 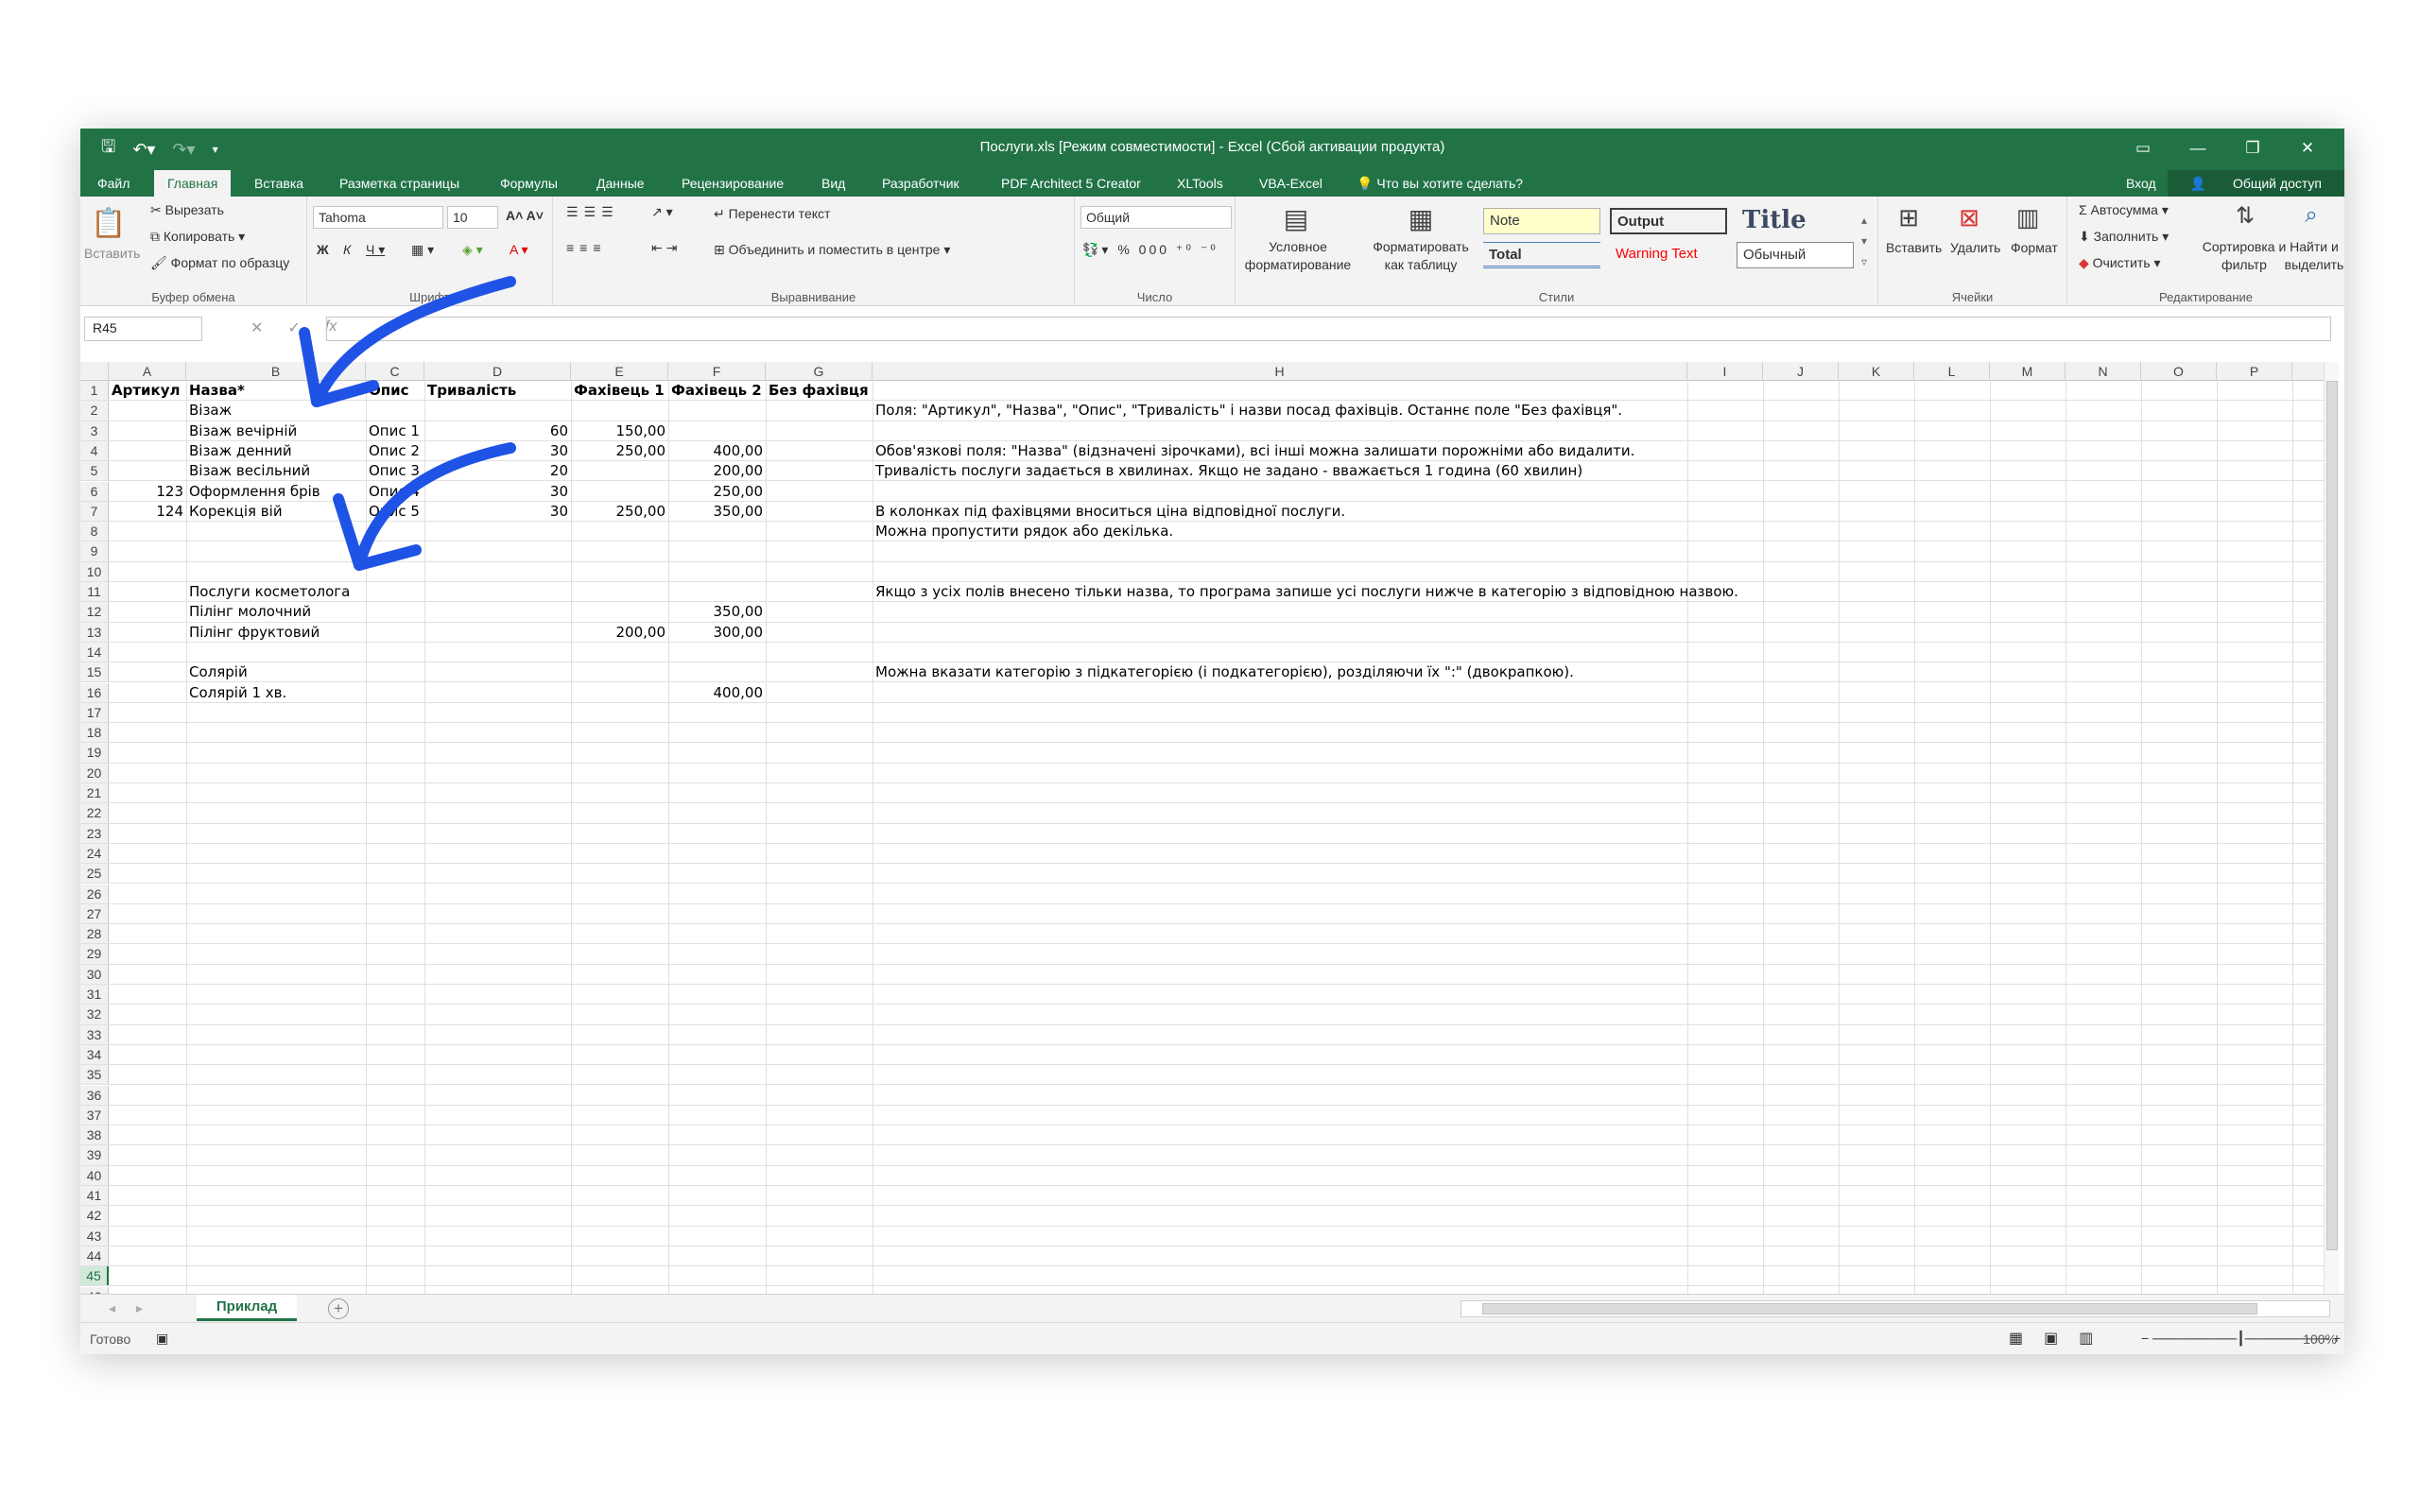 I want to click on cell-f13: 300,00, so click(x=717, y=632).